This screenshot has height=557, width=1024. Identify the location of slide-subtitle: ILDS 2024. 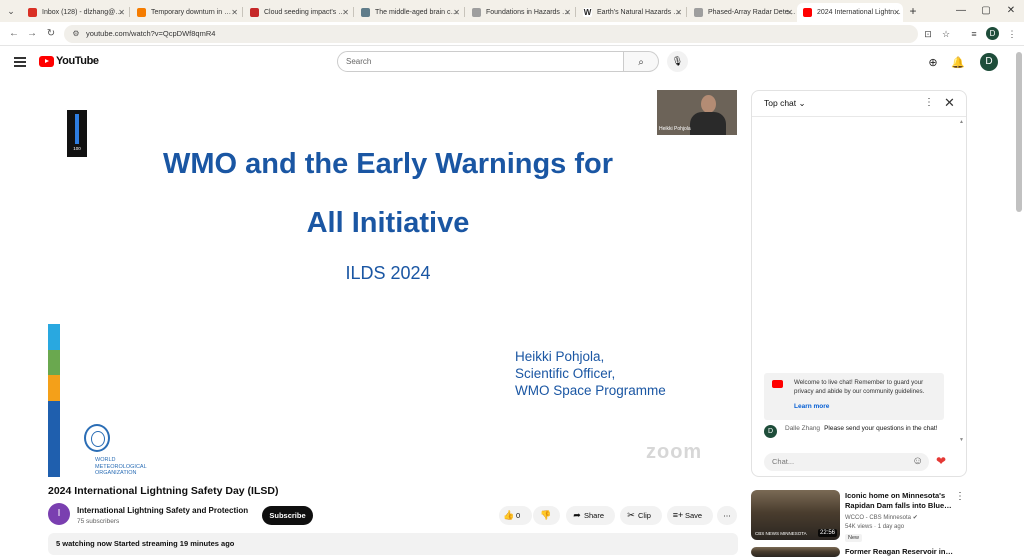
(388, 273).